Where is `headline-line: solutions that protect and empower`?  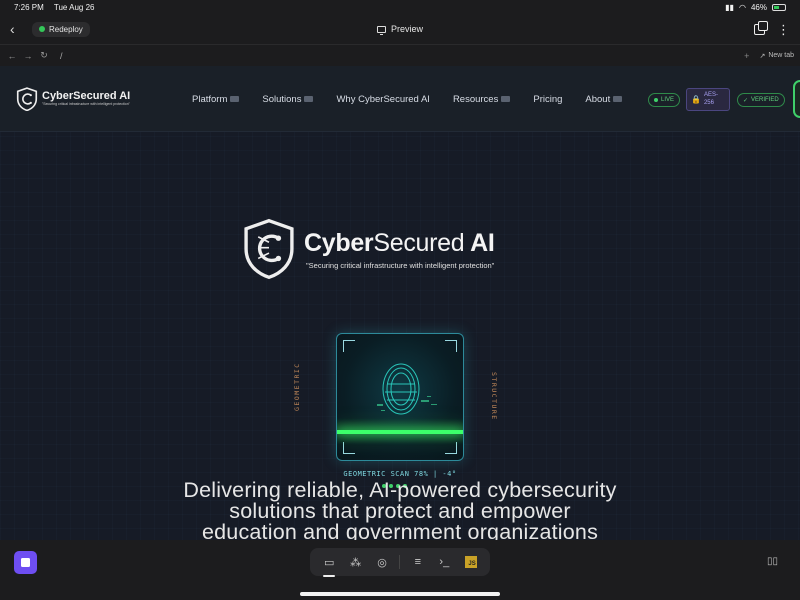
headline-line: solutions that protect and empower is located at coordinates (400, 511).